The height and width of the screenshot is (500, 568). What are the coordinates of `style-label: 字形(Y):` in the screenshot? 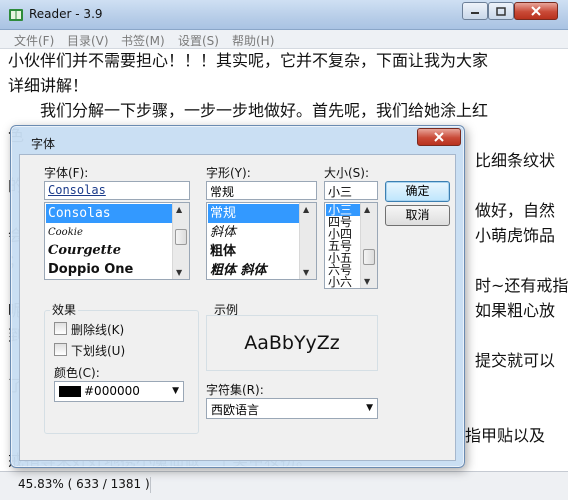 It's located at (228, 173).